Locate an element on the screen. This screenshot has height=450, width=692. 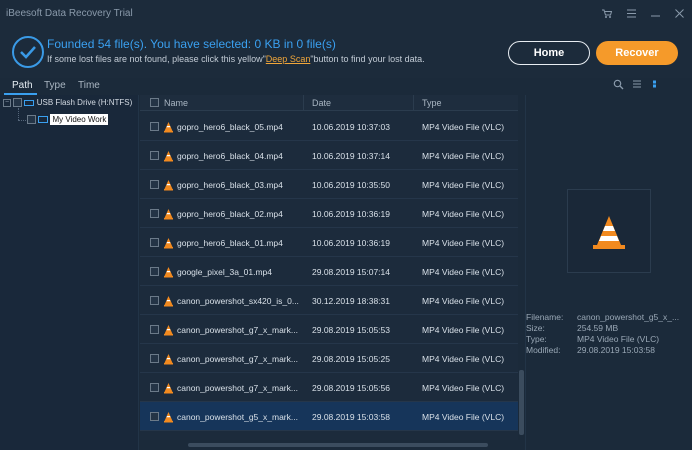
deep-scan-link: Deep Scan is located at coordinates (288, 59).